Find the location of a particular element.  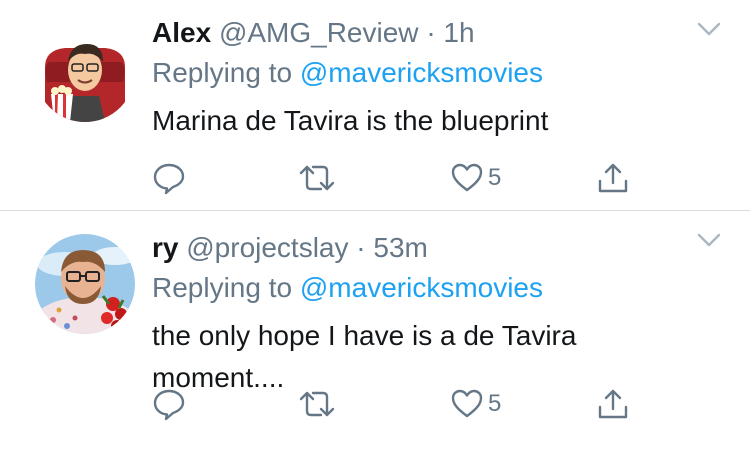

tweet-header: ry @projectslay · 53m is located at coordinates (416, 248).